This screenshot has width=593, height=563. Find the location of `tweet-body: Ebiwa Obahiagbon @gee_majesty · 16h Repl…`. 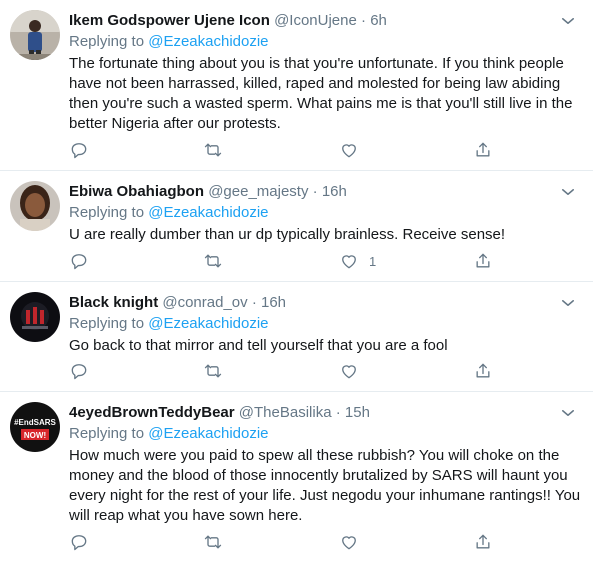

tweet-body: Ebiwa Obahiagbon @gee_majesty · 16h Repl… is located at coordinates (325, 213).